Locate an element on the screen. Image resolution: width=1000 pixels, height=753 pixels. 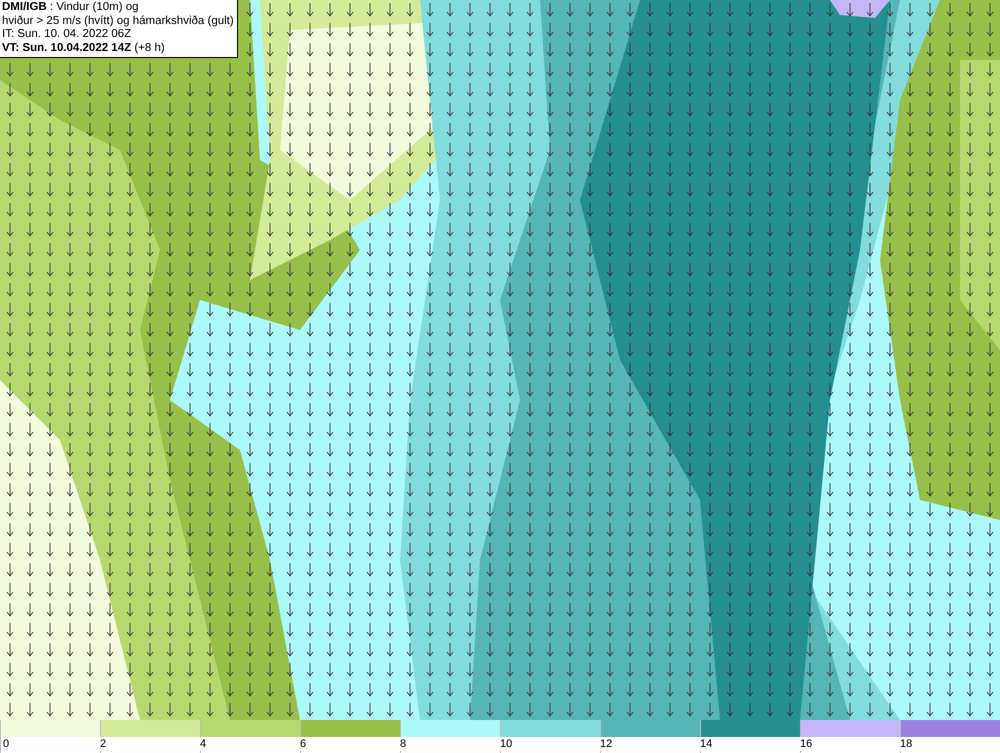
legend-label: 8 is located at coordinates (402, 744).